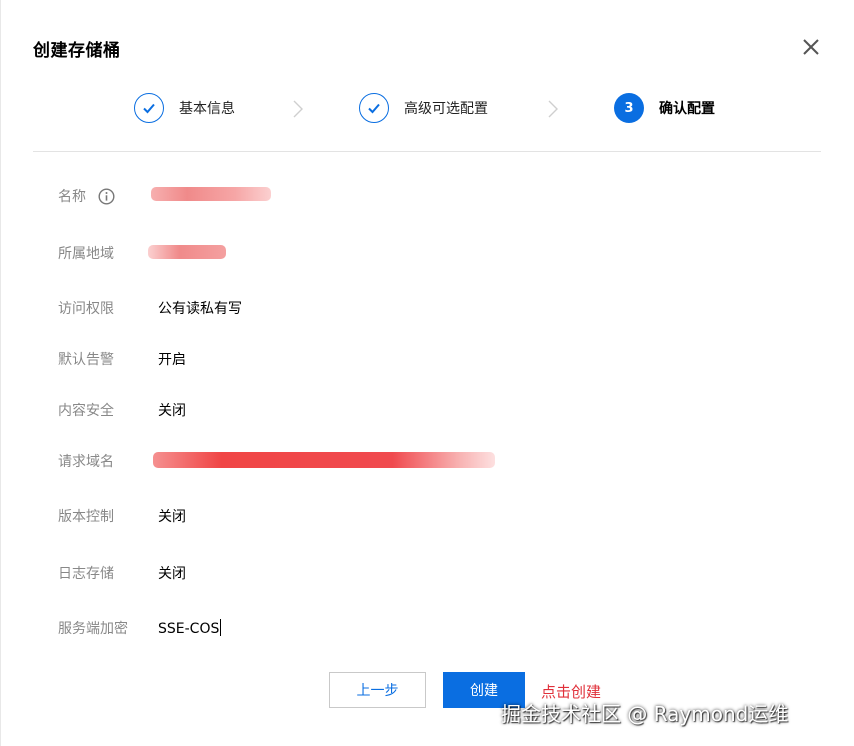 This screenshot has height=746, width=854. What do you see at coordinates (811, 47) in the screenshot?
I see `close-icon` at bounding box center [811, 47].